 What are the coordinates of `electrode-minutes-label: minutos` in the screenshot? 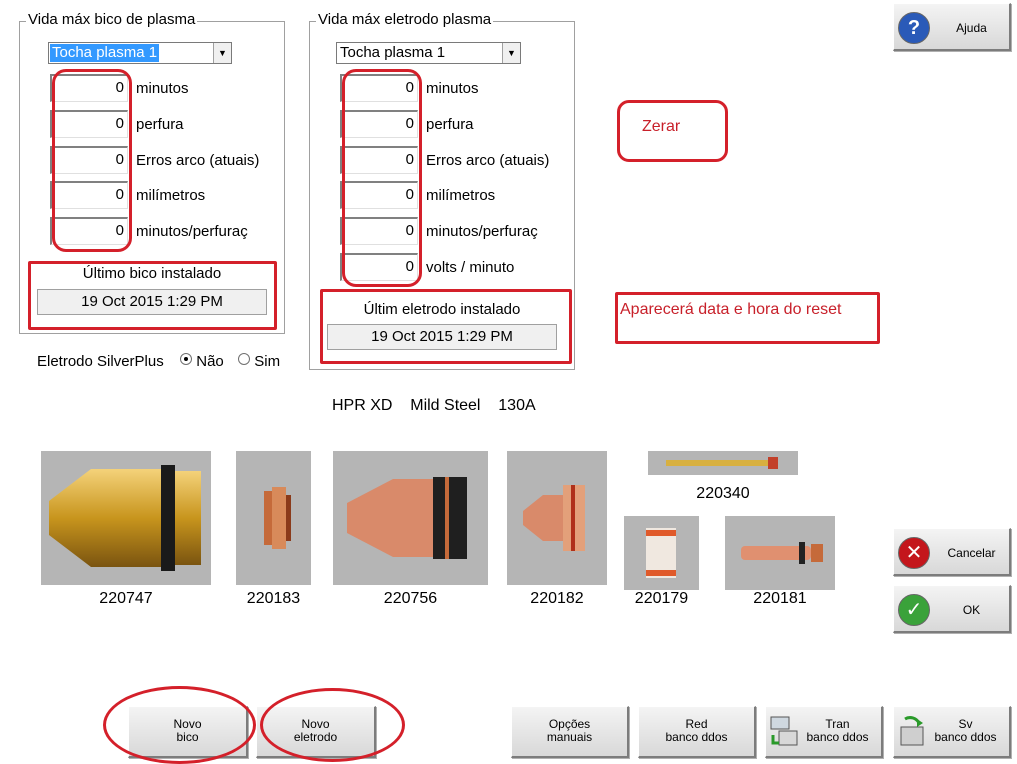 It's located at (452, 88).